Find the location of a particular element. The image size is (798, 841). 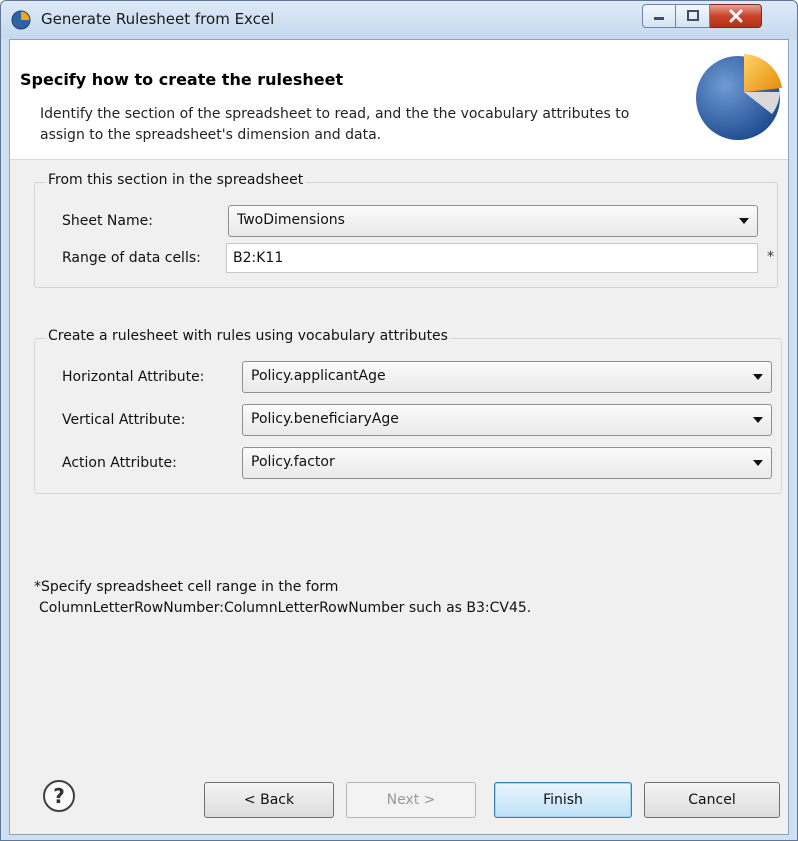

back-button: < Back is located at coordinates (269, 800).